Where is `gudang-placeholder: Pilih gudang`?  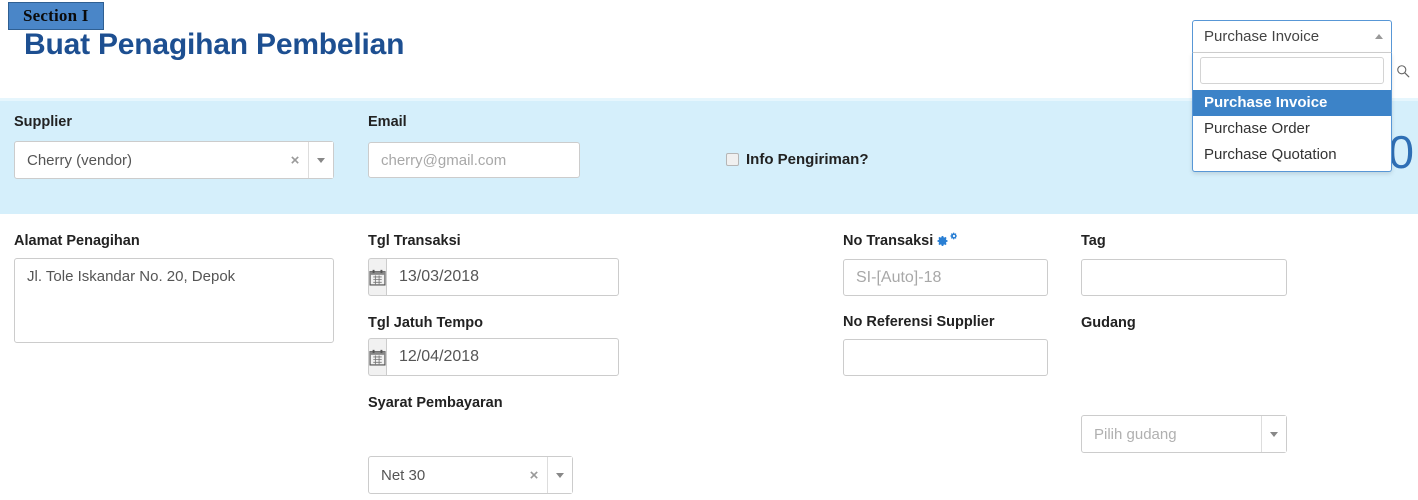 gudang-placeholder: Pilih gudang is located at coordinates (1135, 434).